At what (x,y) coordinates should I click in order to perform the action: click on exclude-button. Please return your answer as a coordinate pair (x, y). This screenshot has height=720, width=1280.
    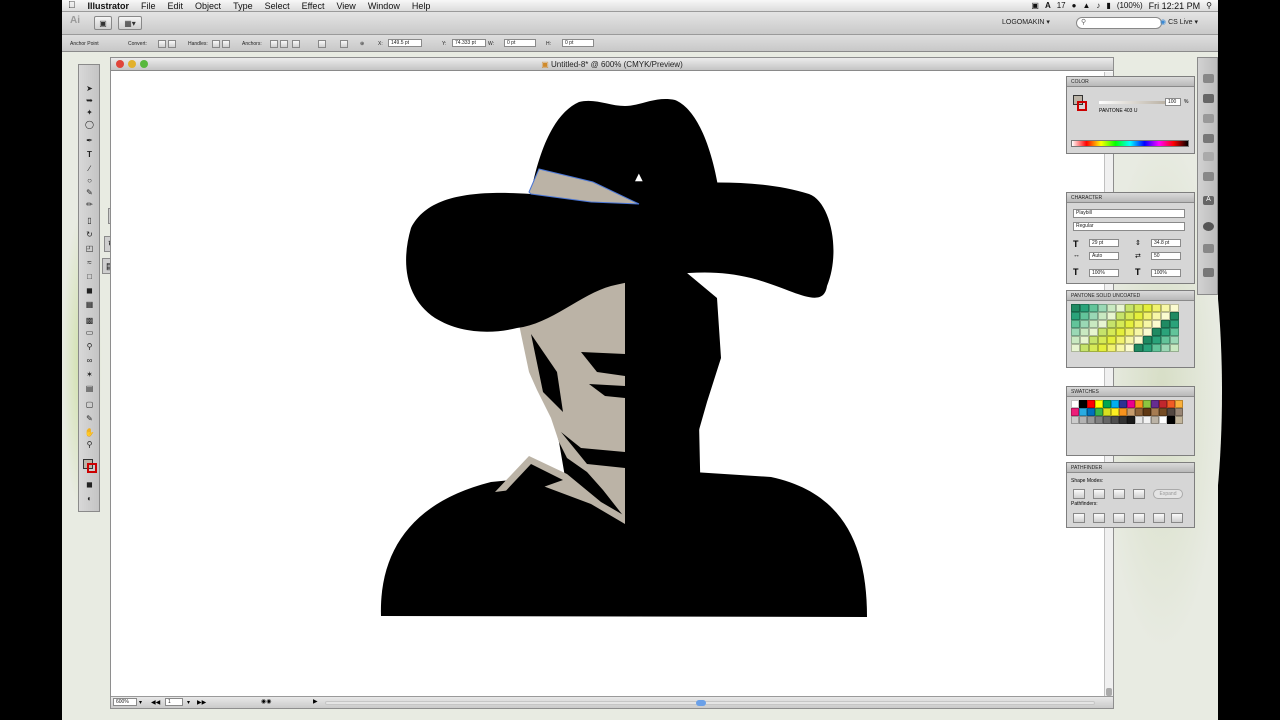
    Looking at the image, I should click on (1139, 494).